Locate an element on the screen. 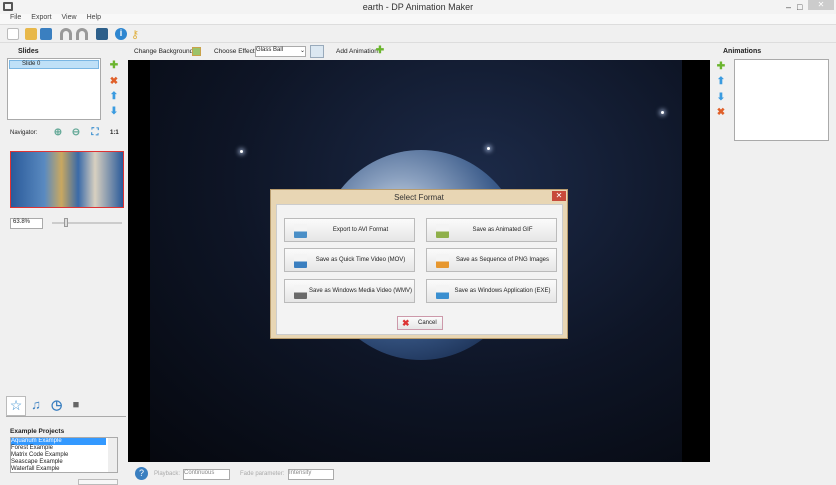 The image size is (836, 485). wmv-file-icon is located at coordinates (300, 292).